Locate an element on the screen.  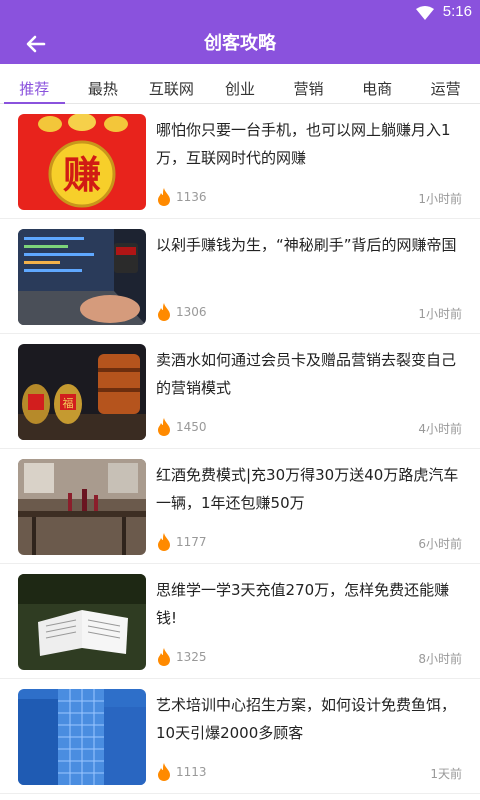
article-meta: 1306 is located at coordinates (181, 312).